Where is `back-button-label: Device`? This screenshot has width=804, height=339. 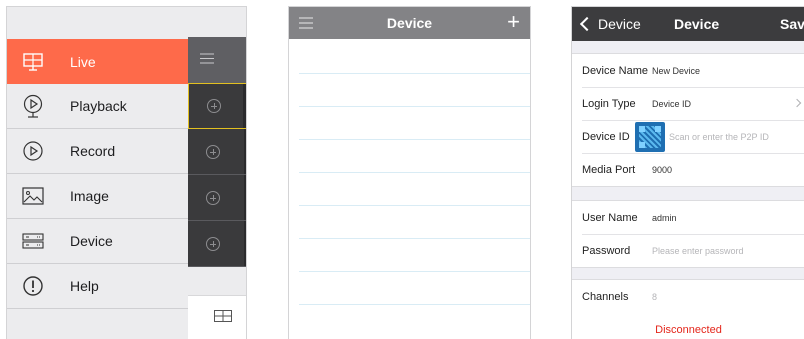
back-button-label: Device is located at coordinates (619, 24).